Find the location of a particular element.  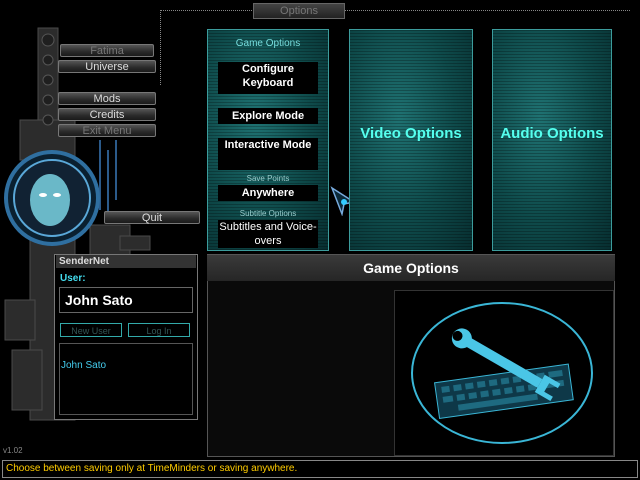

side-divider is located at coordinates (160, 47).